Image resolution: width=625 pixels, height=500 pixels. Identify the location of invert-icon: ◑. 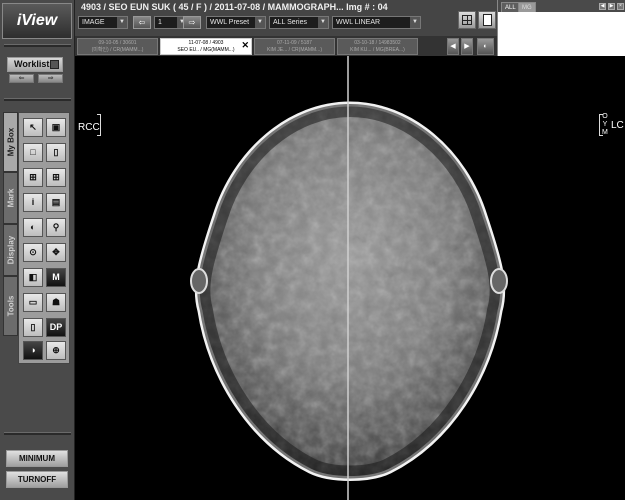
(33, 350).